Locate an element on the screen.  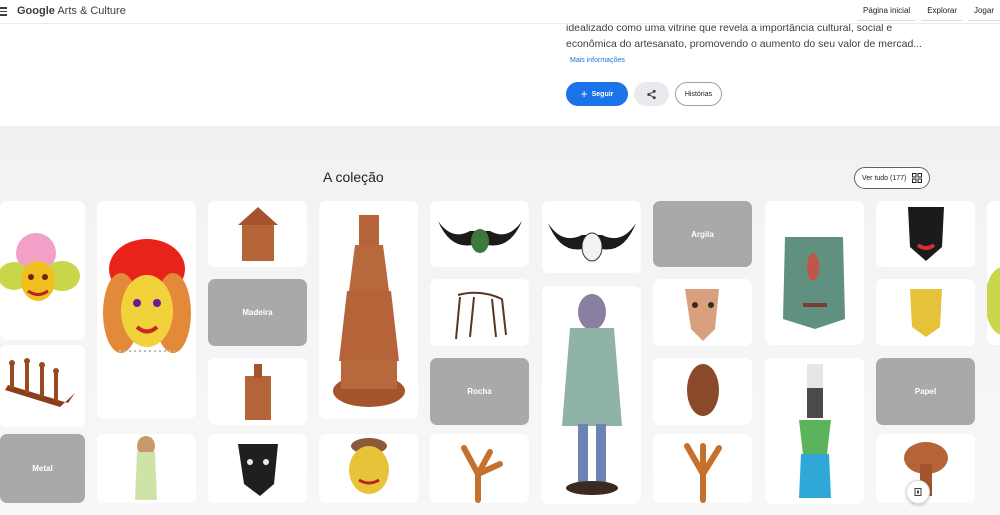
category-label: Madeira is located at coordinates (257, 312).